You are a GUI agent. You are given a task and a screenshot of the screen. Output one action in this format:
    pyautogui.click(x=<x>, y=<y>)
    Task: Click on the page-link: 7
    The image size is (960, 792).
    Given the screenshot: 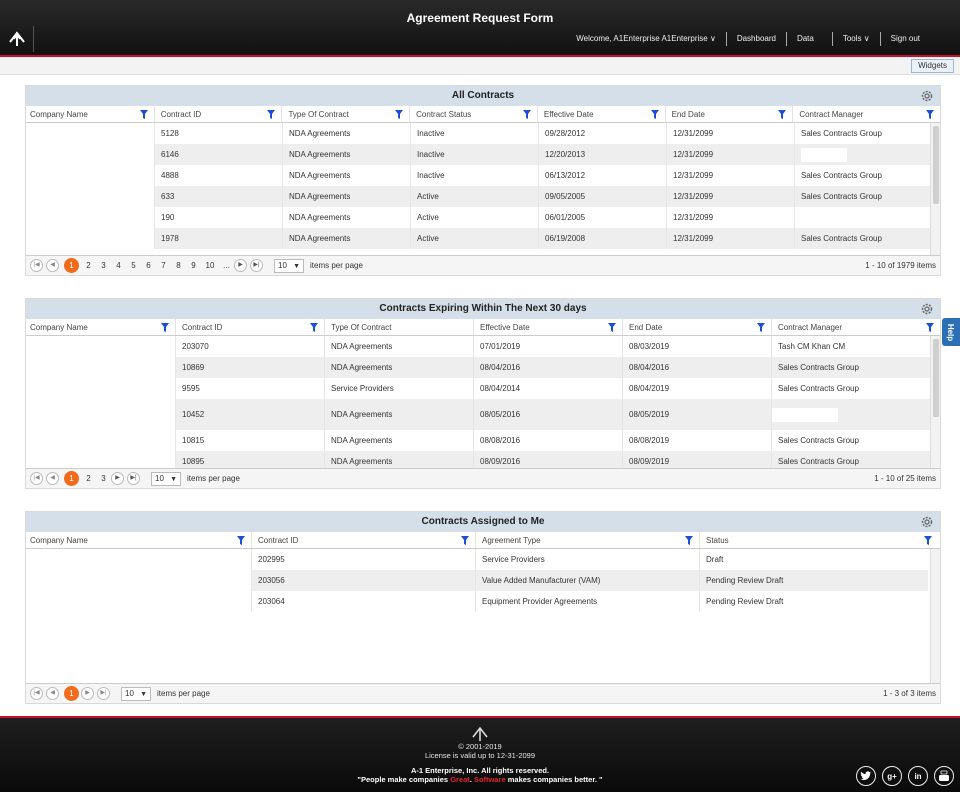 What is the action you would take?
    pyautogui.click(x=163, y=265)
    